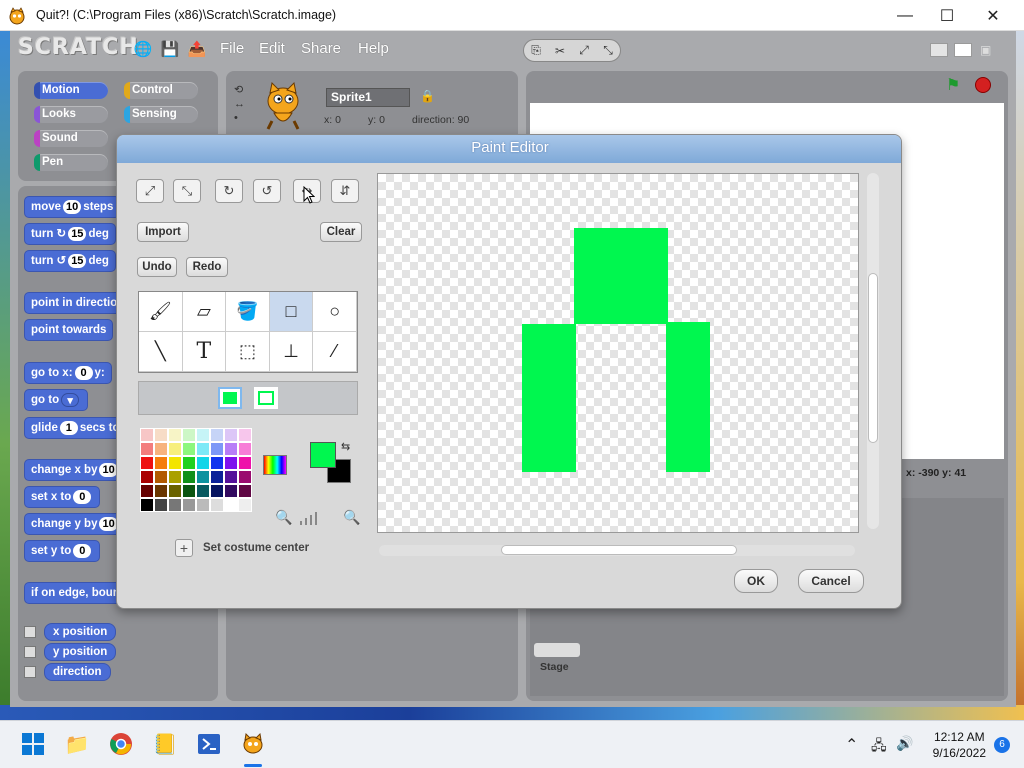  Describe the element at coordinates (989, 50) in the screenshot. I see `presentation-mode-button: ▣` at that location.